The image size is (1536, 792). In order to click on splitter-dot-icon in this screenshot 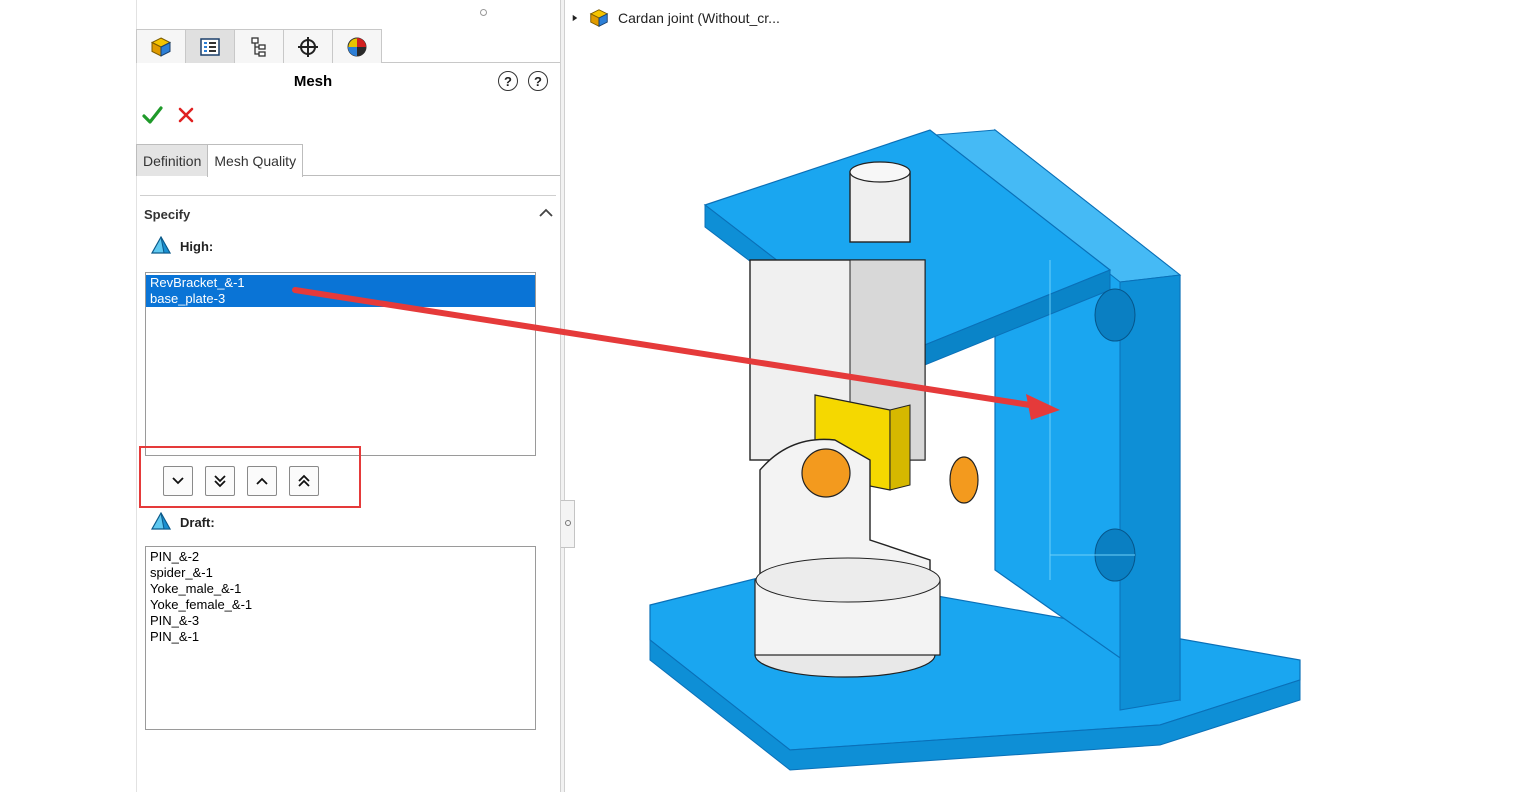, I will do `click(568, 523)`.